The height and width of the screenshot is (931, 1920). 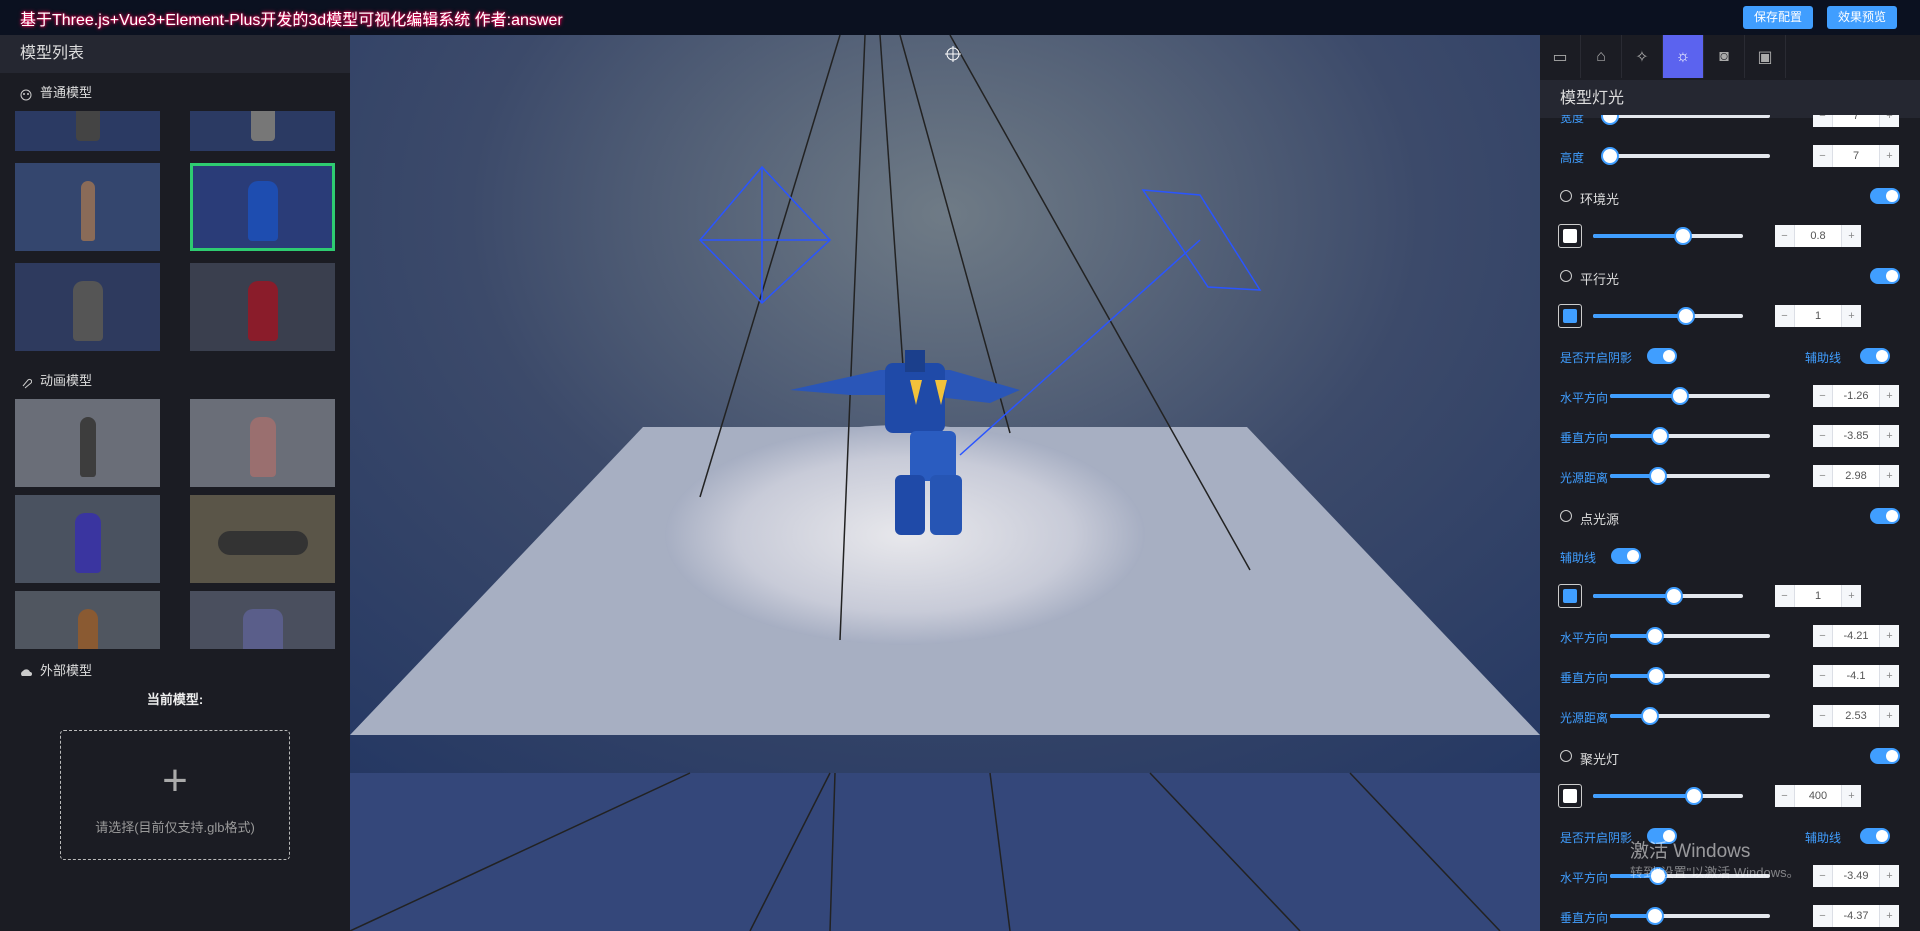 I want to click on external-models-section: 外部模型, so click(x=175, y=671).